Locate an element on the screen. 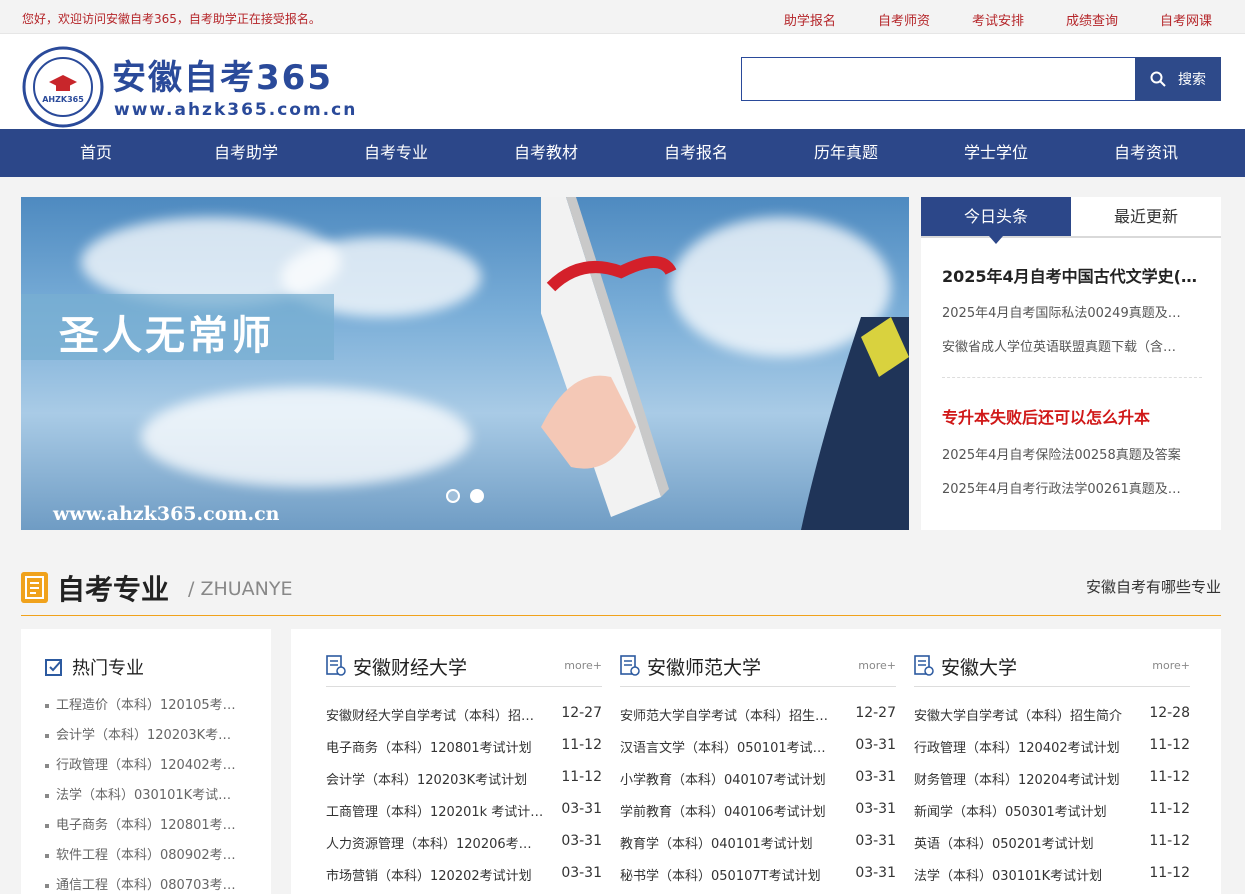  banner-cloud is located at coordinates (306, 437).